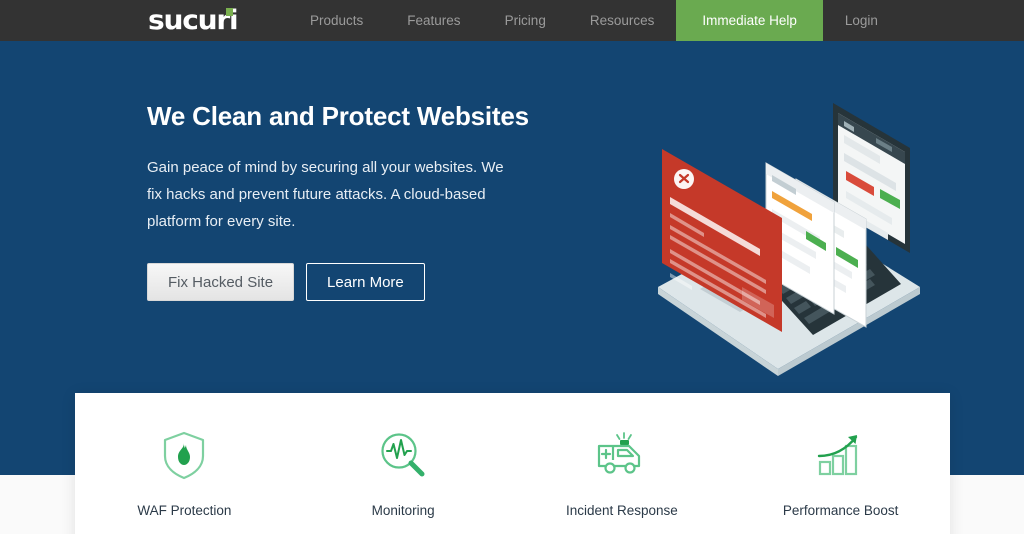  I want to click on hero-button-group: Fix Hacked Site Learn More, so click(357, 282).